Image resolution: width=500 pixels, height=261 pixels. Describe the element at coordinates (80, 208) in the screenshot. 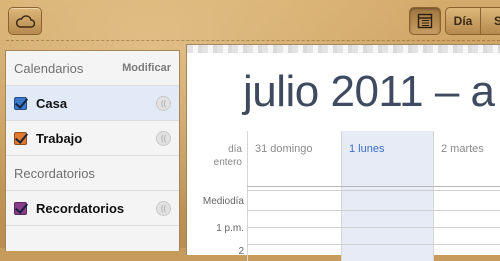

I see `reminder-list-label: Recordatorios` at that location.